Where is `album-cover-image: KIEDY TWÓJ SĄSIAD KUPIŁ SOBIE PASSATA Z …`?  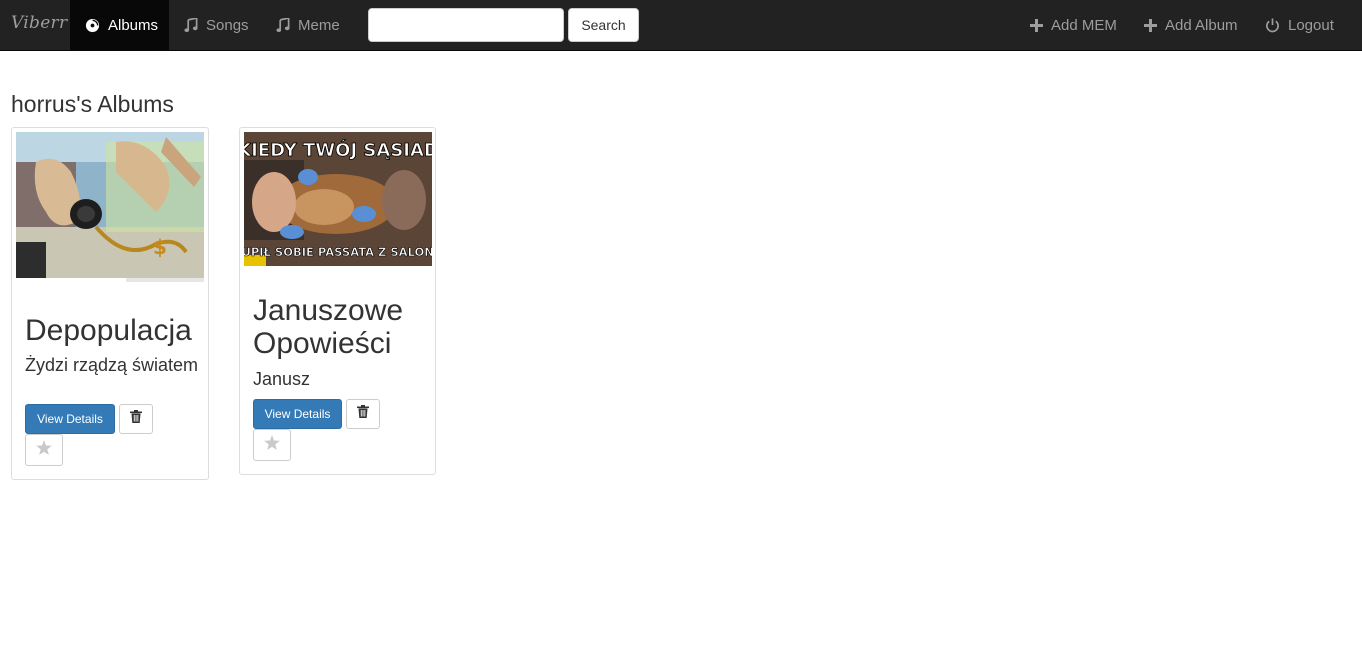 album-cover-image: KIEDY TWÓJ SĄSIAD KUPIŁ SOBIE PASSATA Z … is located at coordinates (338, 201).